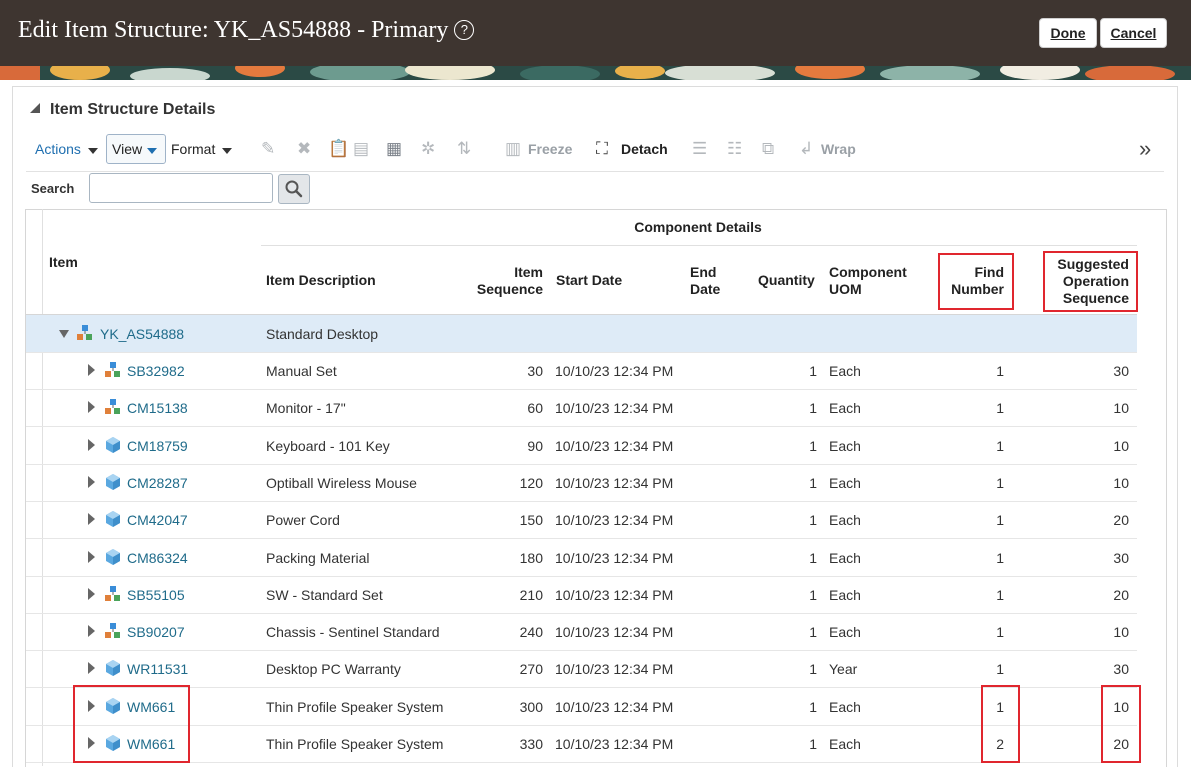  What do you see at coordinates (595, 171) in the screenshot?
I see `toolbar-divider` at bounding box center [595, 171].